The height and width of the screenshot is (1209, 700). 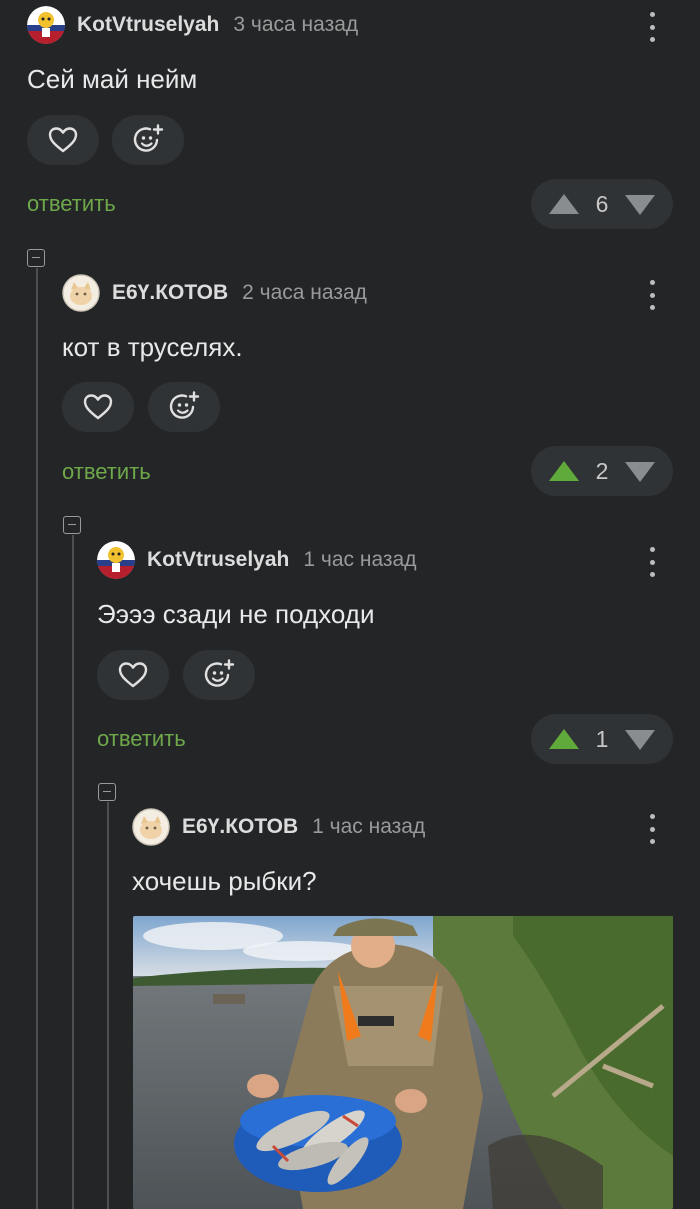 I want to click on comment-header: Е6Ү.КОТОВ 1 час назад, so click(x=278, y=827).